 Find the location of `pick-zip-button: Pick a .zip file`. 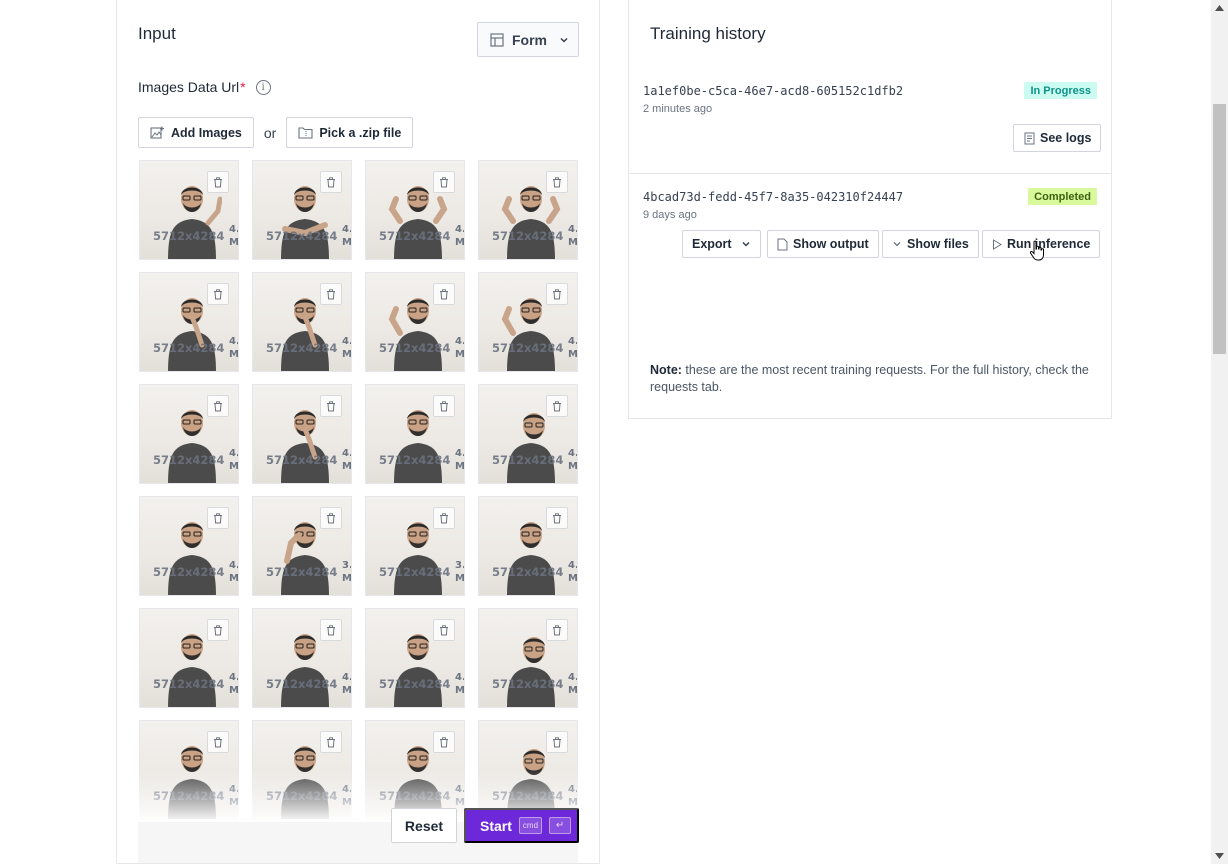

pick-zip-button: Pick a .zip file is located at coordinates (350, 132).